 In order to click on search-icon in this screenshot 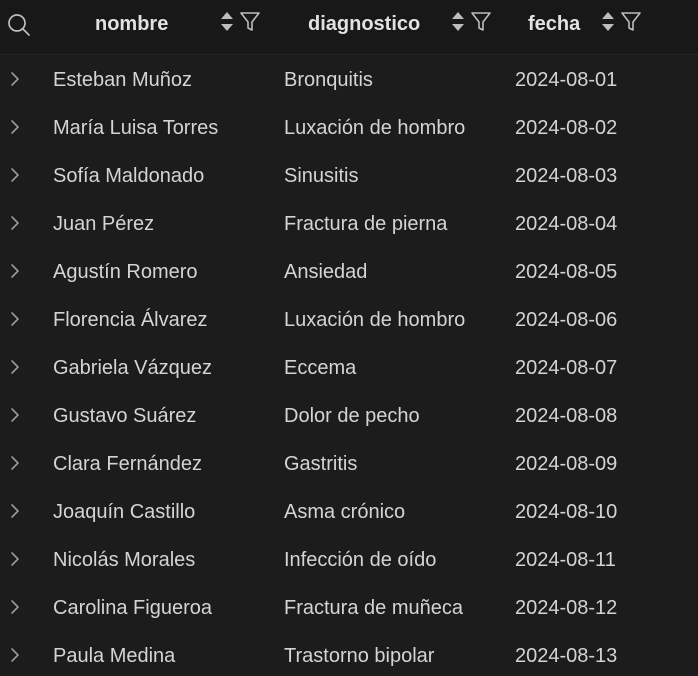, I will do `click(19, 25)`.